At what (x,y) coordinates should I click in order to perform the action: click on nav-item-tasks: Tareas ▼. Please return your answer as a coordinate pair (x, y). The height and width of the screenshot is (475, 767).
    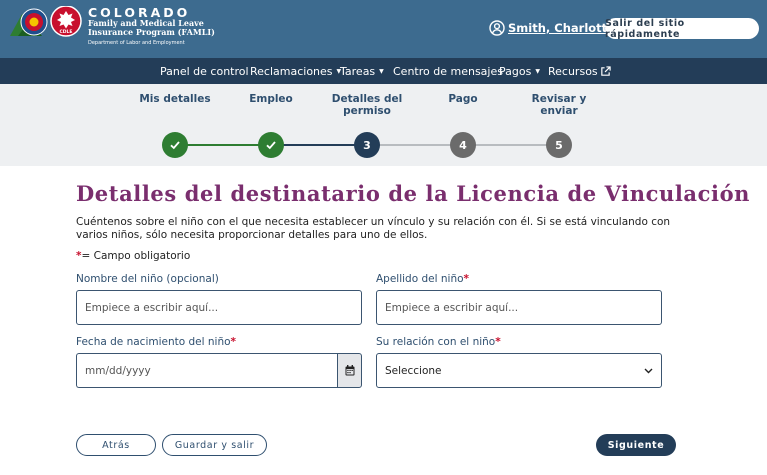
    Looking at the image, I should click on (362, 71).